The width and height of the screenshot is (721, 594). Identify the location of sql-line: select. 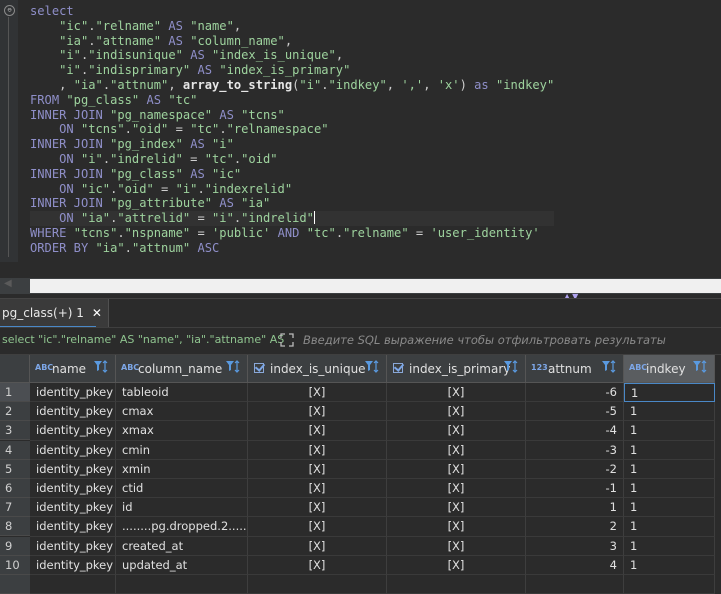
(292, 11).